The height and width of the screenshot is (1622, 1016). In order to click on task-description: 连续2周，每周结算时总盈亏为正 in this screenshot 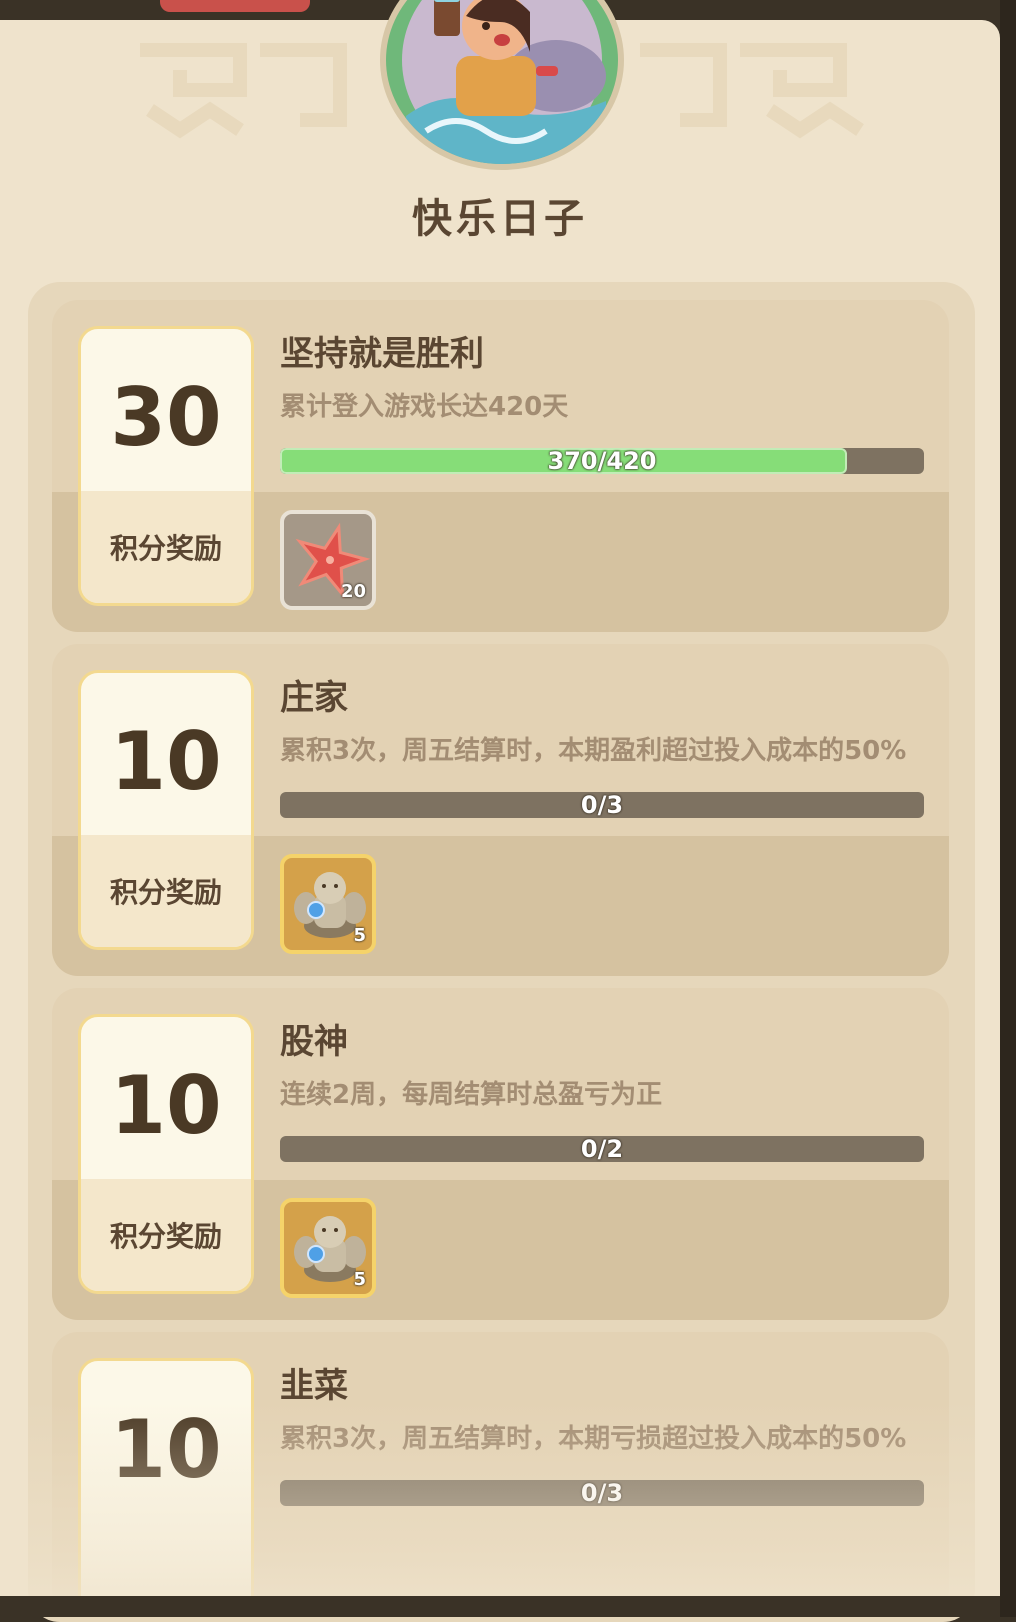, I will do `click(471, 1095)`.